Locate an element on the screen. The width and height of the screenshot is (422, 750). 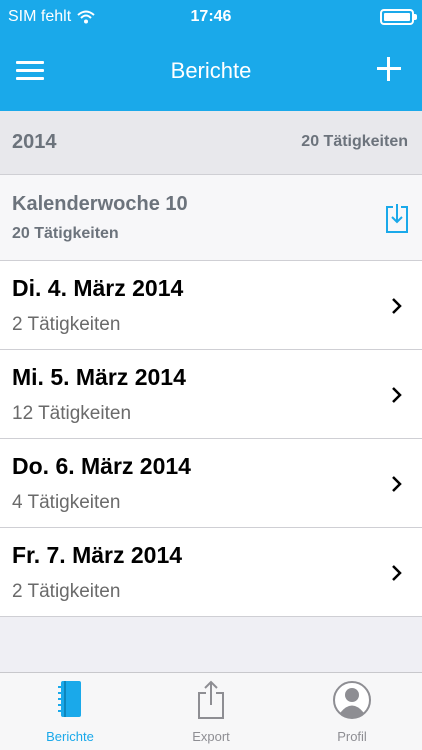
day-title: Di. 4. März 2014 is located at coordinates (98, 288).